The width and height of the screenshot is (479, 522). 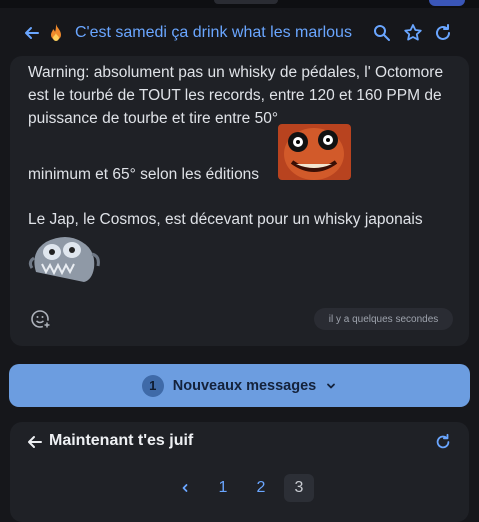 I want to click on page-link-2: 2, so click(x=261, y=488).